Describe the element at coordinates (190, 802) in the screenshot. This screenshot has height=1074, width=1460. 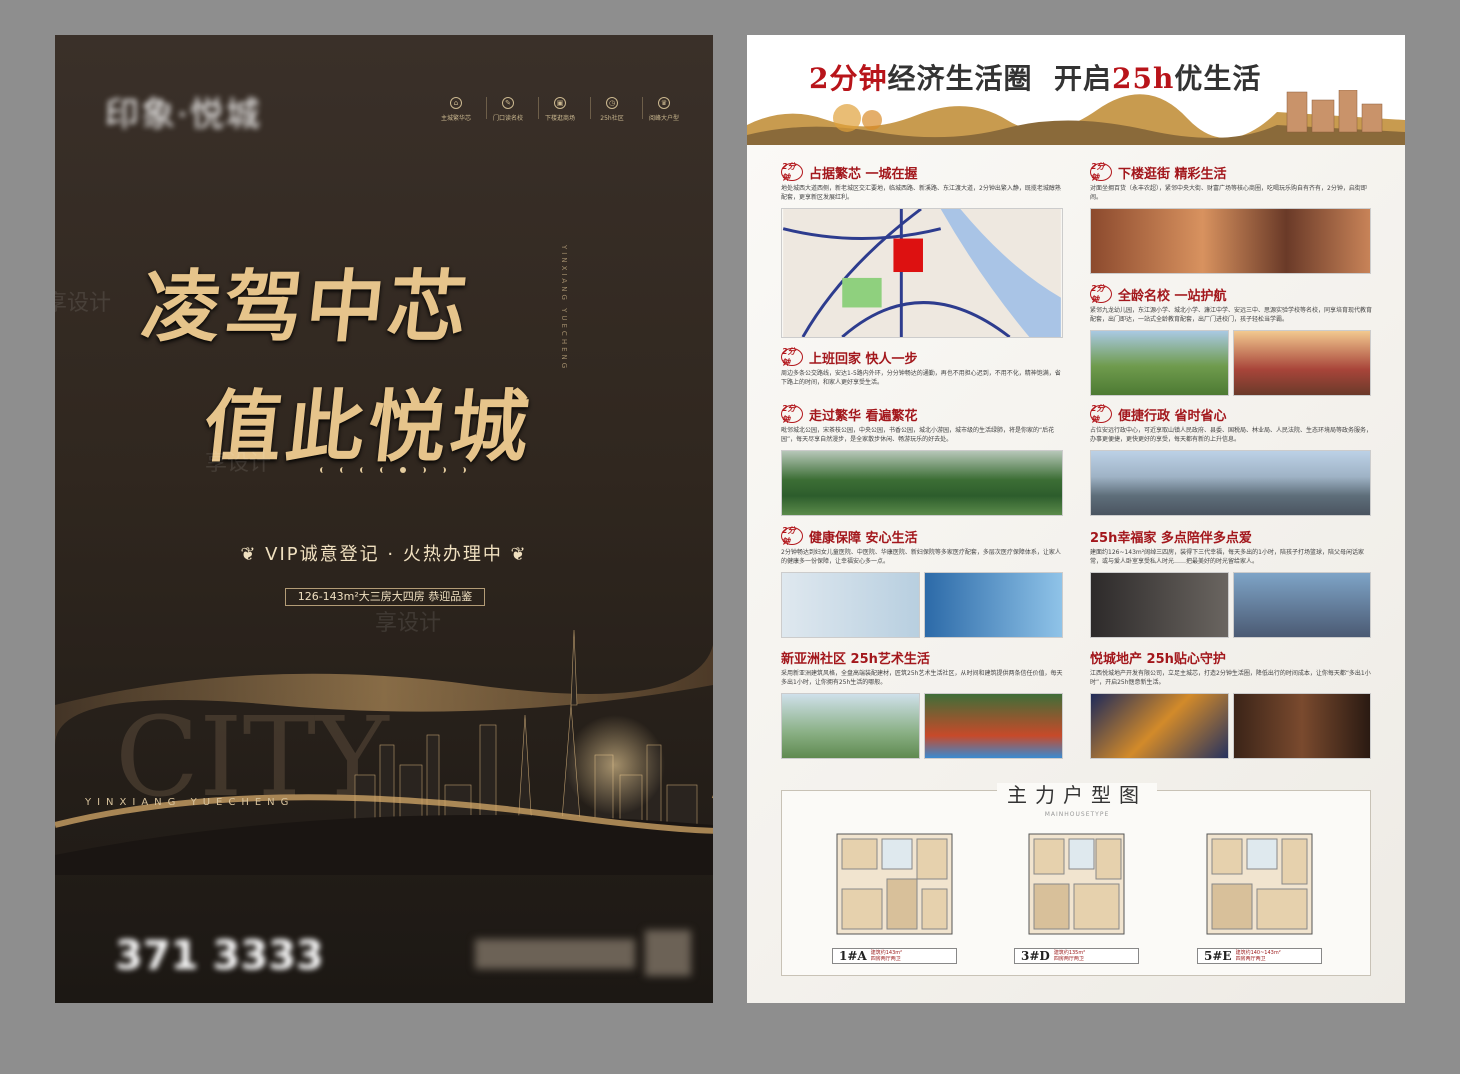
I see `city-caption: YINXIANG YUECHENG` at that location.